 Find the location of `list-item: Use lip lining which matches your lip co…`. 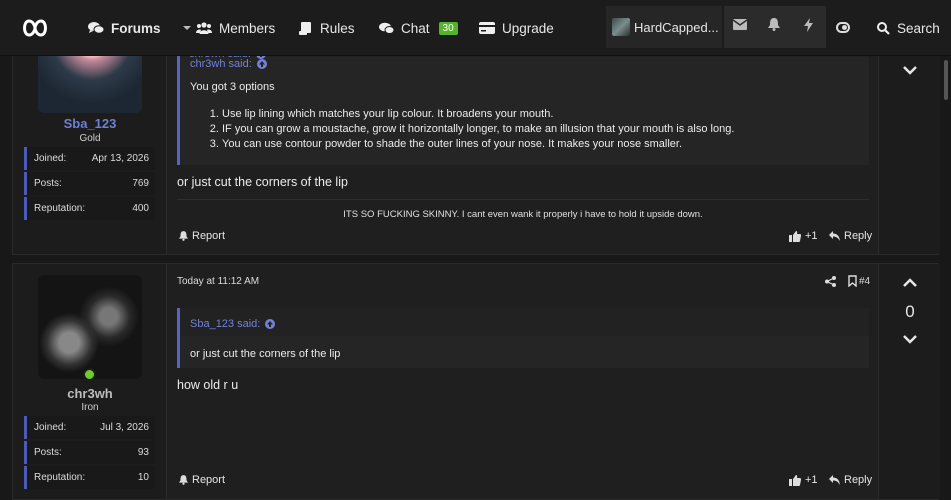

list-item: Use lip lining which matches your lip co… is located at coordinates (541, 114).